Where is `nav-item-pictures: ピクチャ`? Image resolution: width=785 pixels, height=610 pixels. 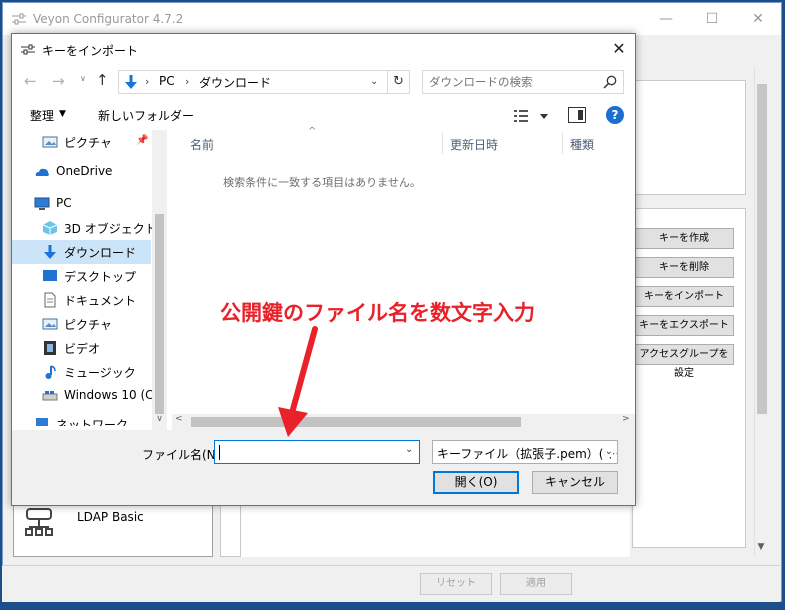
nav-item-pictures: ピクチャ is located at coordinates (81, 324).